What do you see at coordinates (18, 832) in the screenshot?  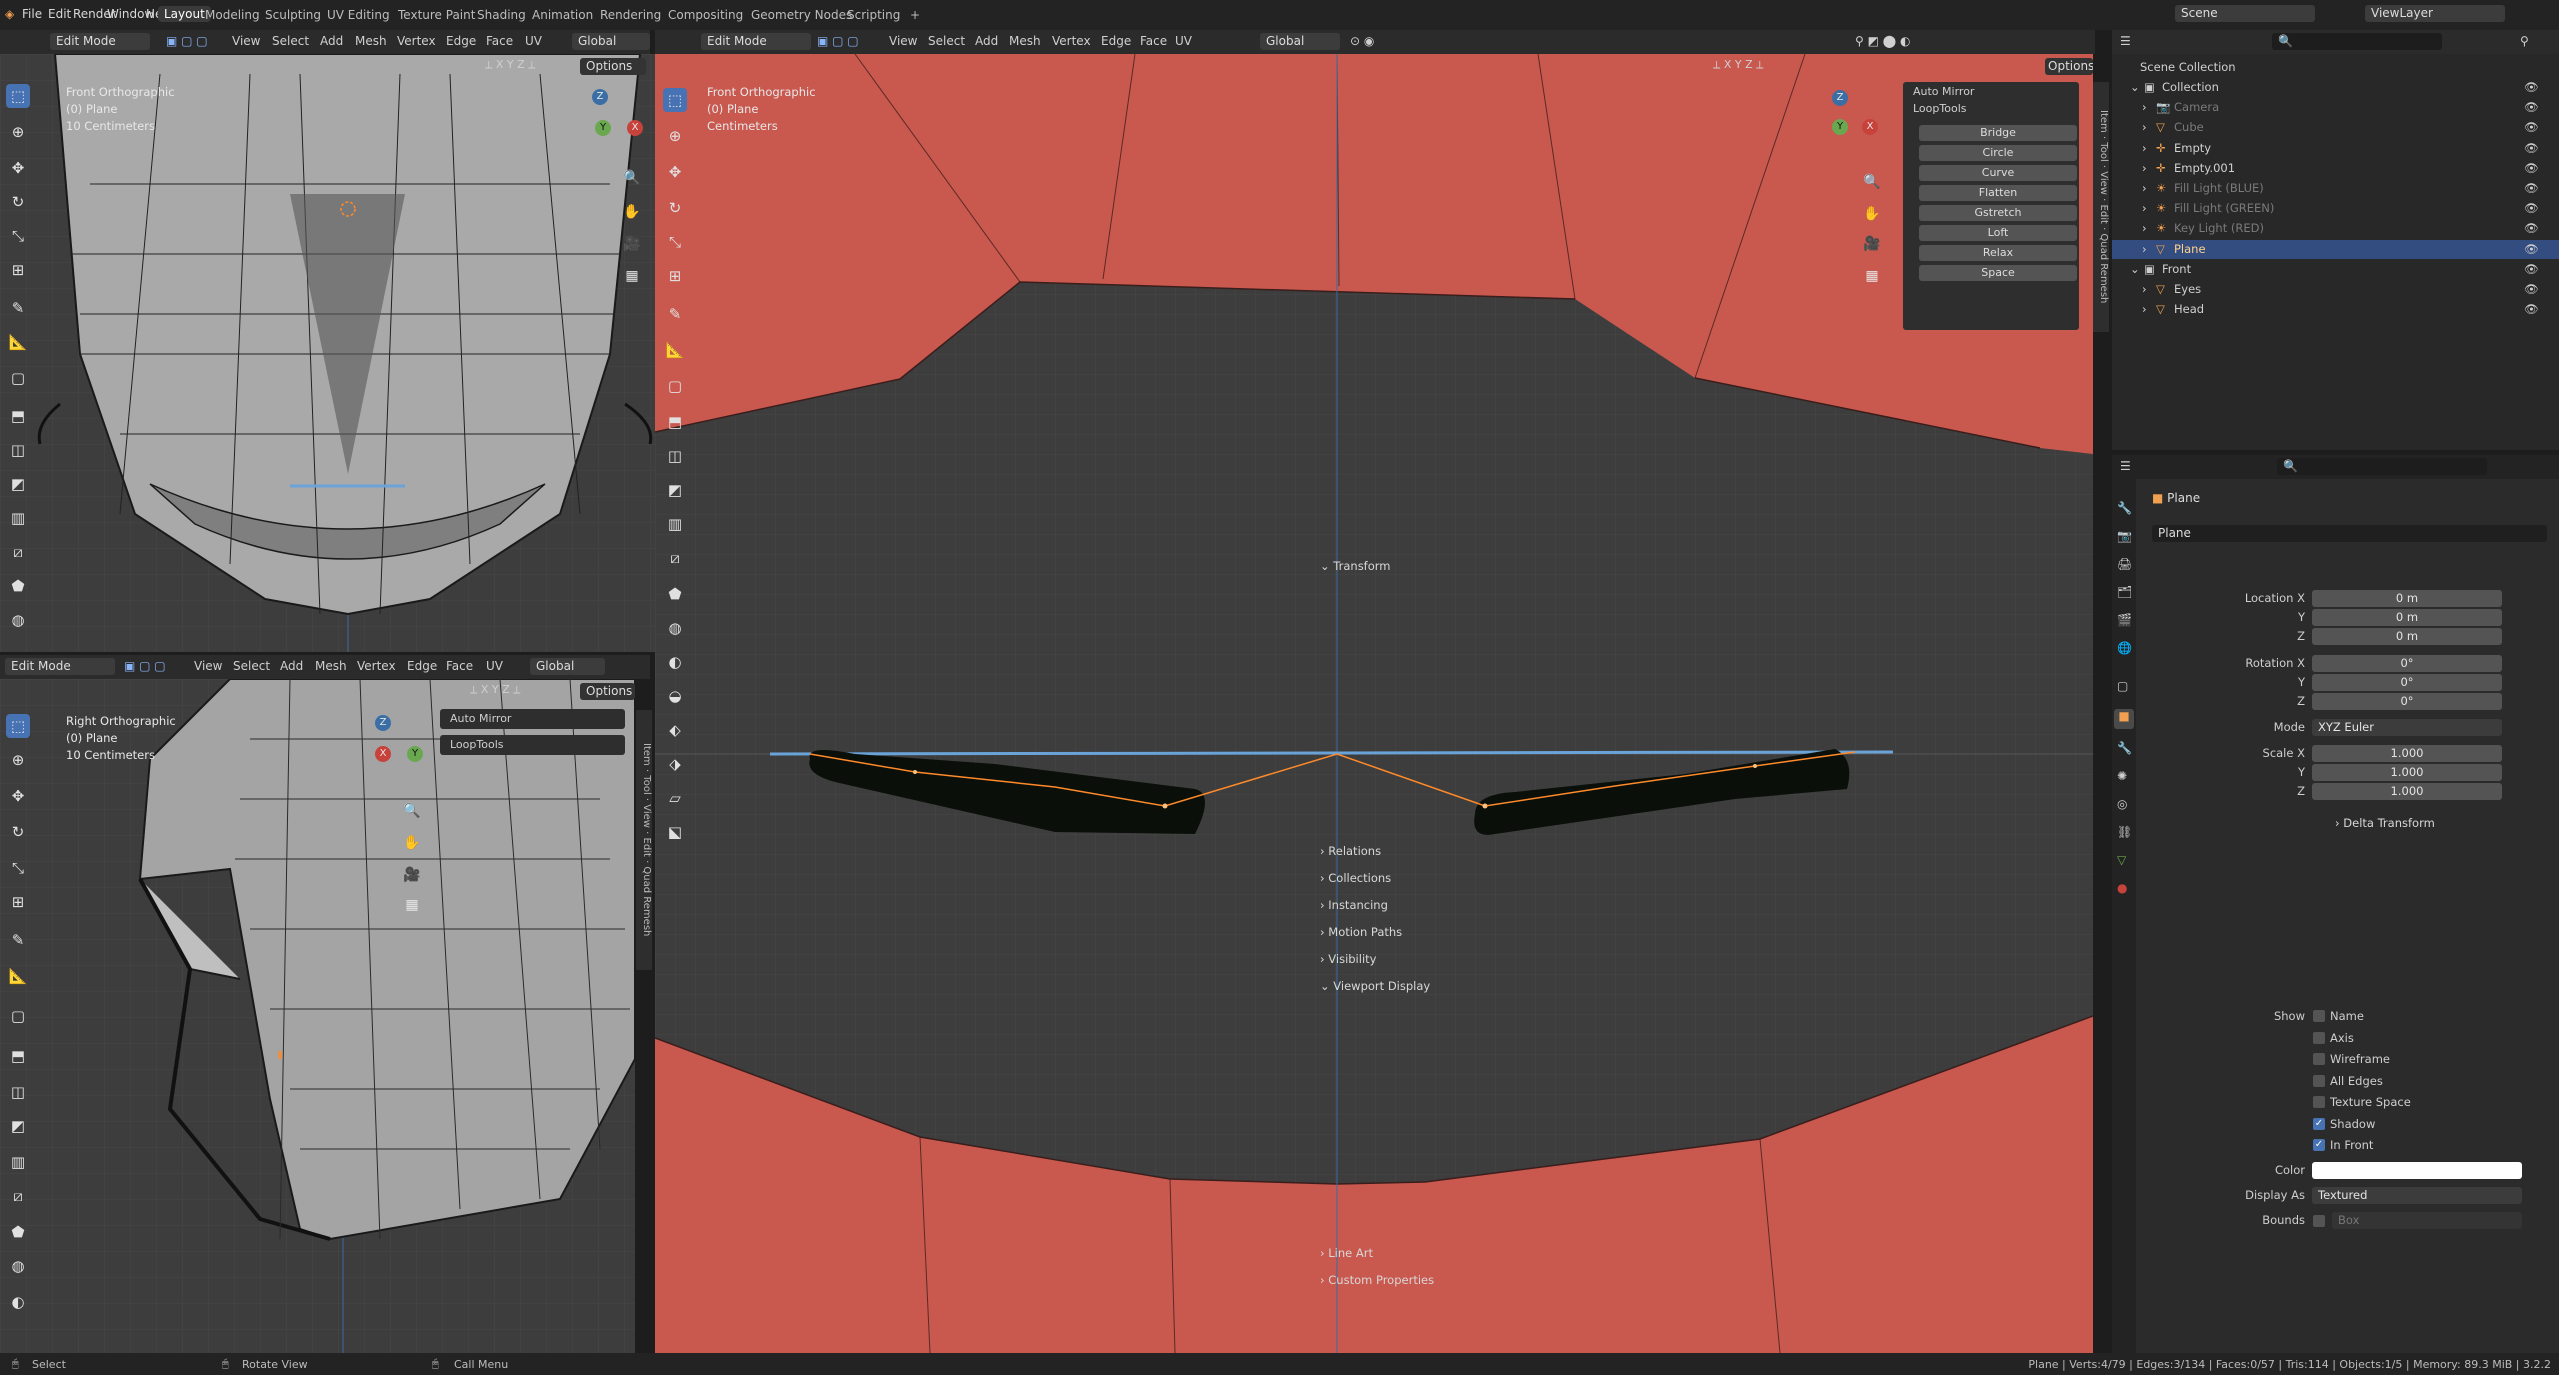 I see `rotate-tool-icon-2: ↻` at bounding box center [18, 832].